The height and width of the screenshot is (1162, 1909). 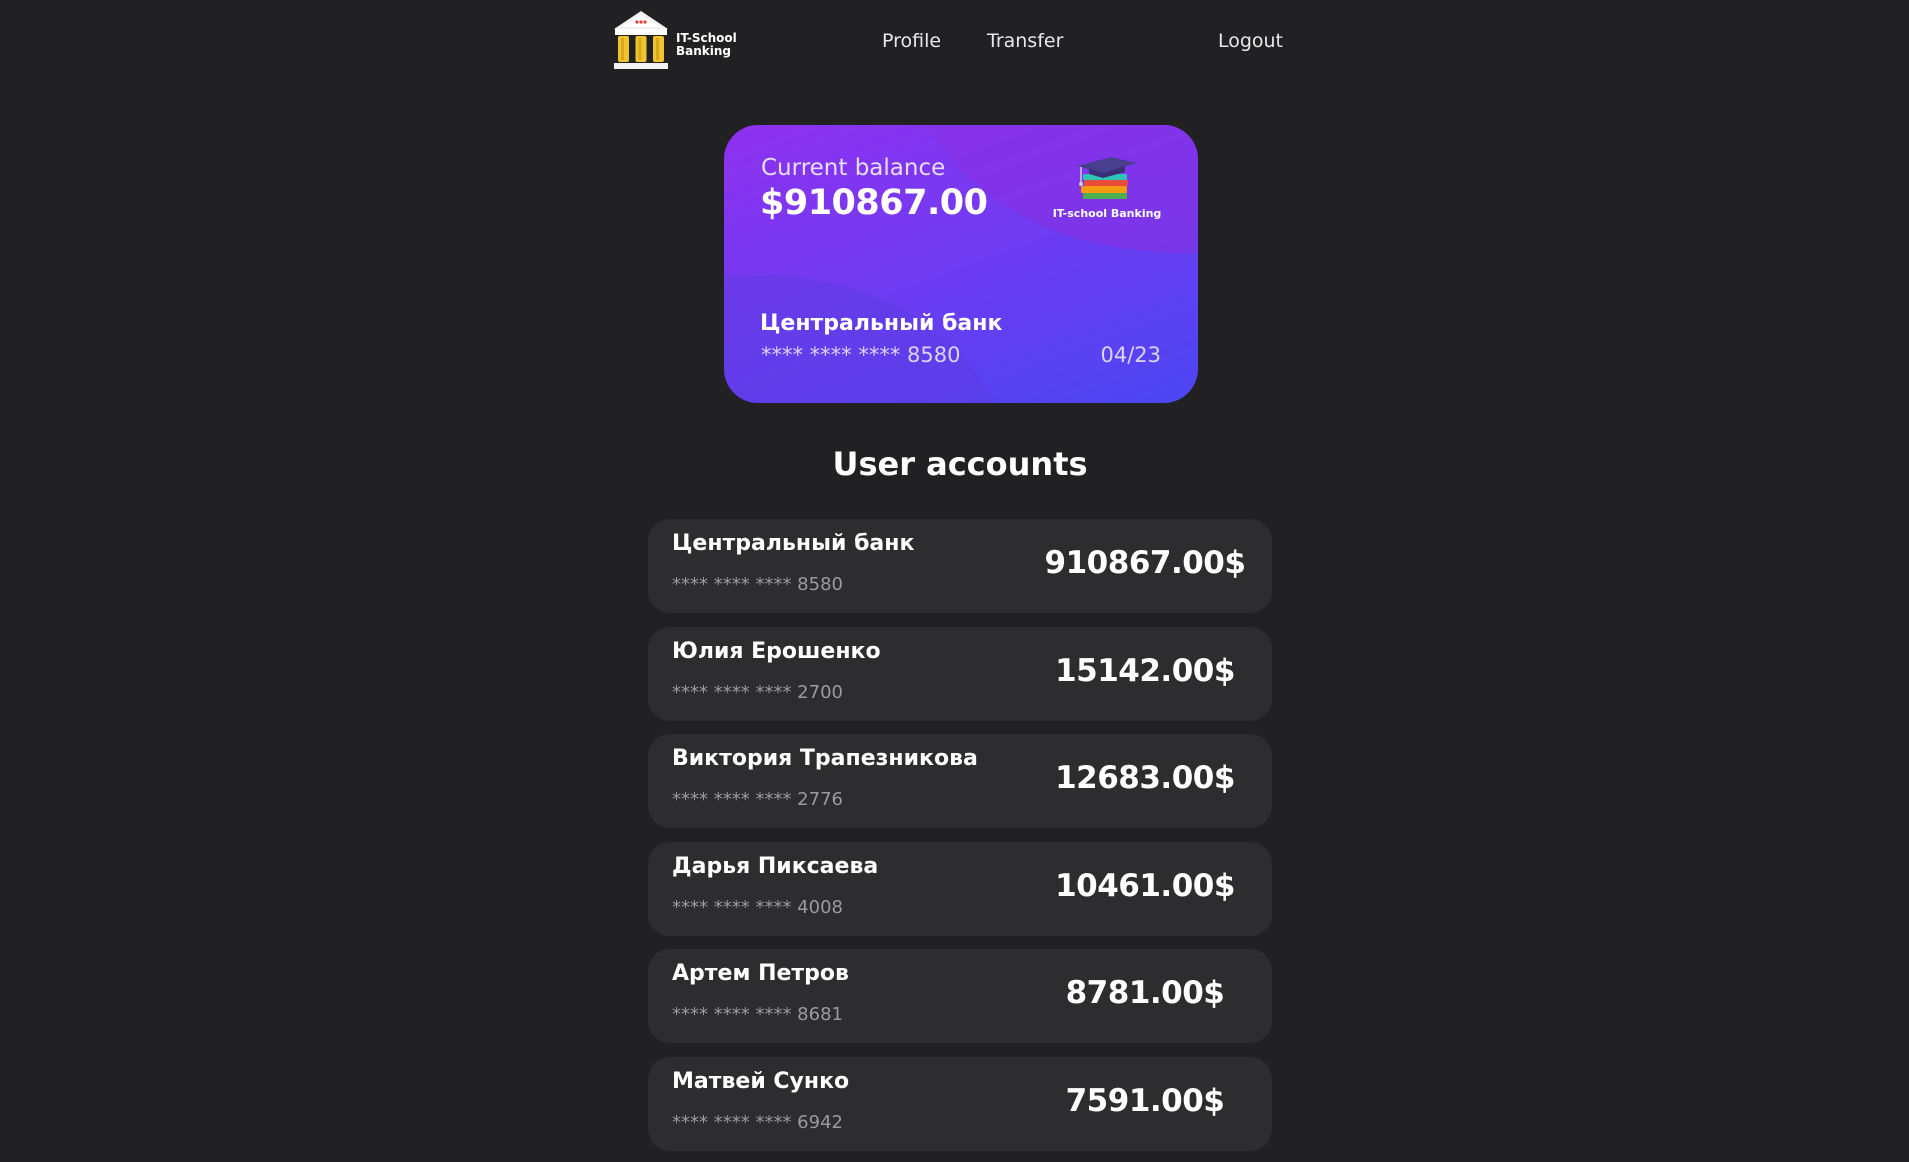 What do you see at coordinates (761, 1081) in the screenshot?
I see `account-name: Матвей Сунко` at bounding box center [761, 1081].